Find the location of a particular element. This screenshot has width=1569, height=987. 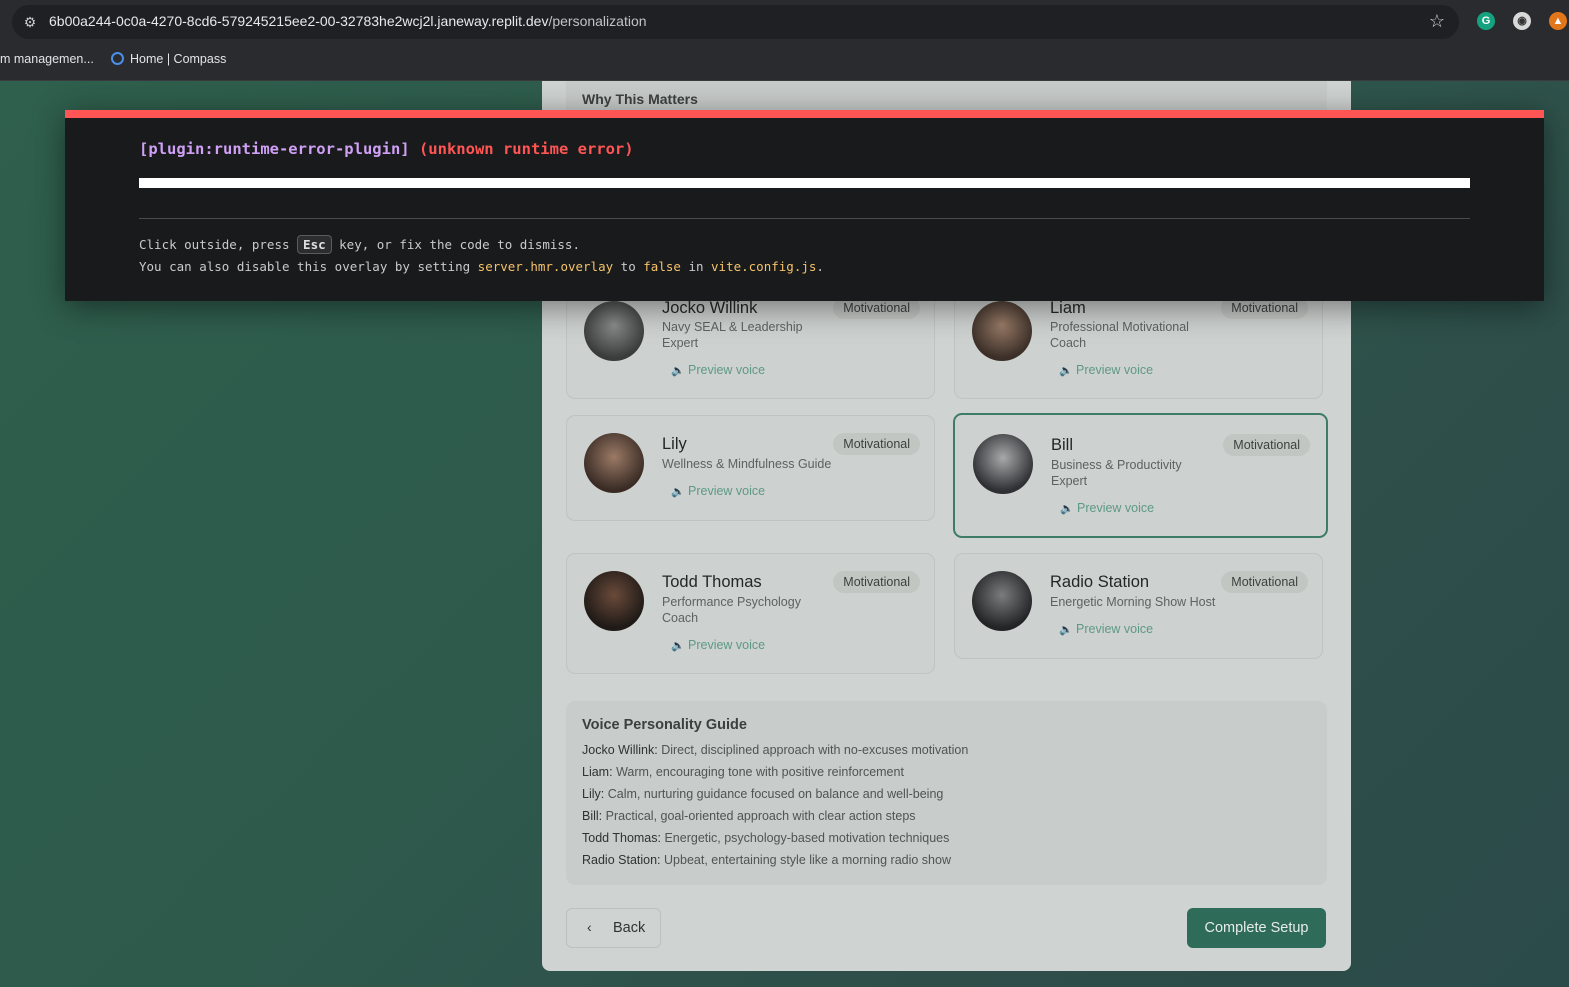

site-settings-icon: ⚙ is located at coordinates (30, 22).